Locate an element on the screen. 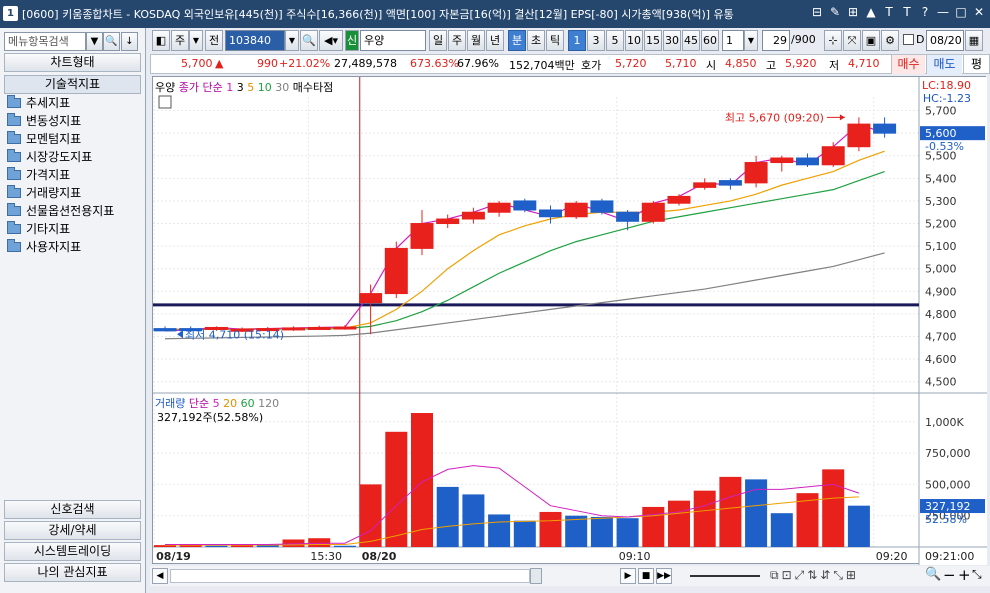 This screenshot has width=990, height=593. second-button: 초 is located at coordinates (536, 40).